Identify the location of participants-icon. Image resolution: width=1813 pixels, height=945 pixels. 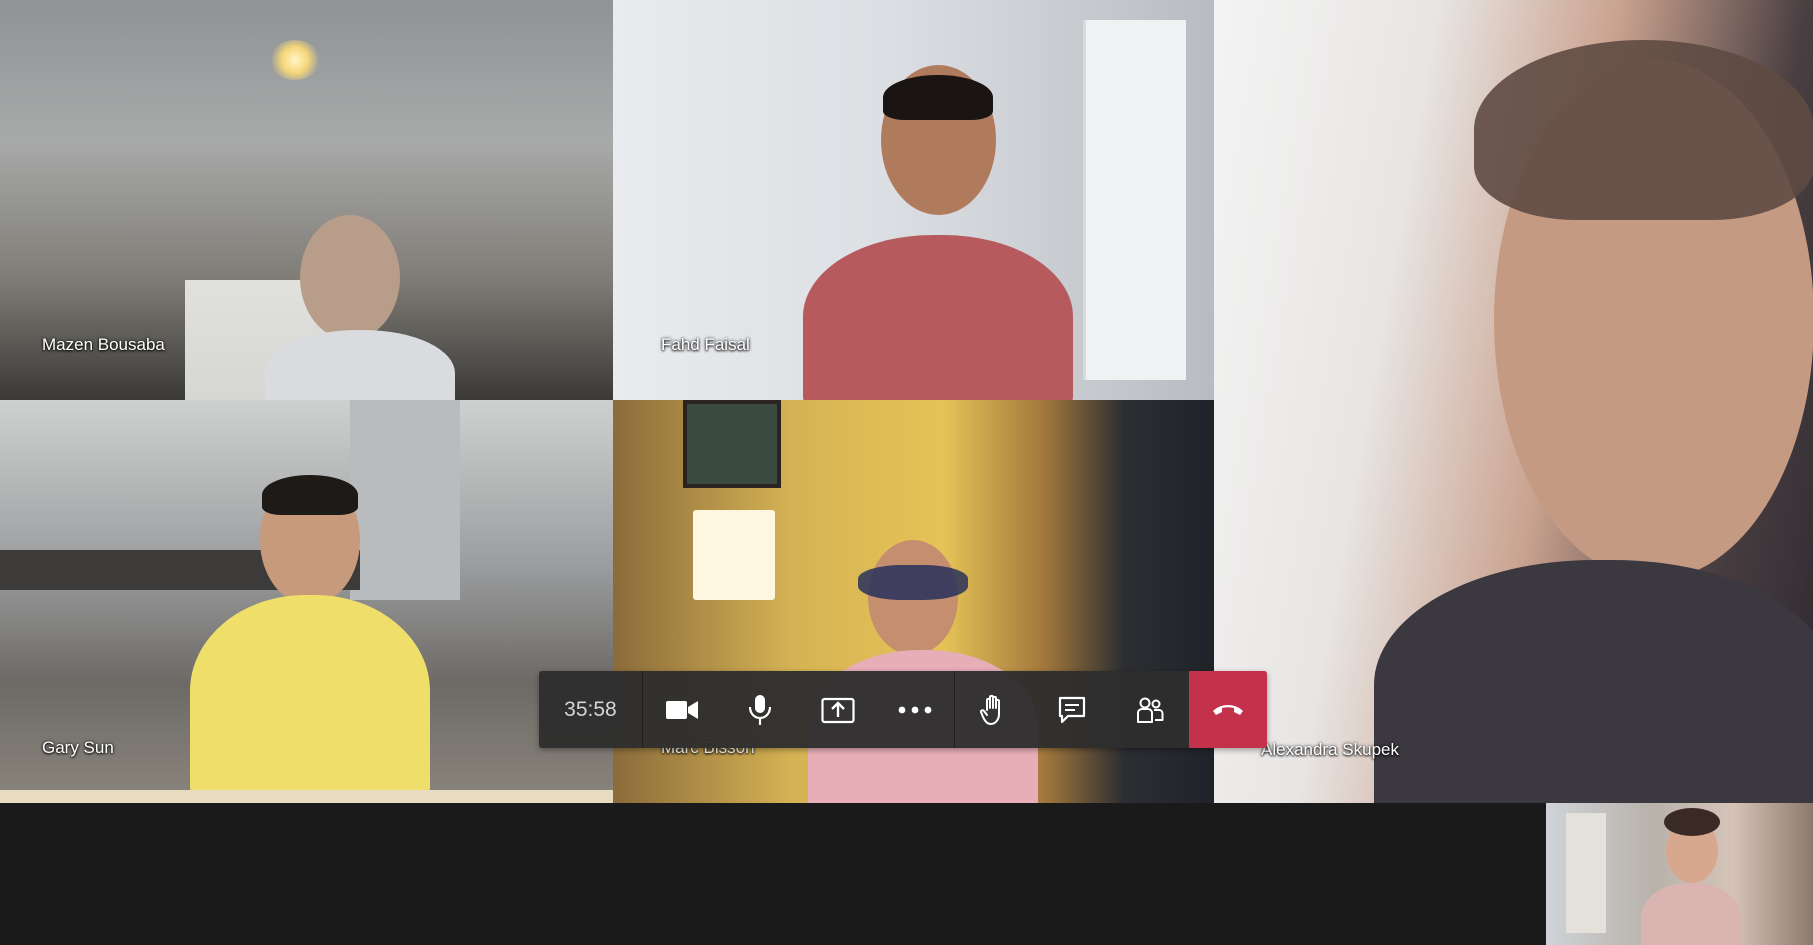
(1150, 710).